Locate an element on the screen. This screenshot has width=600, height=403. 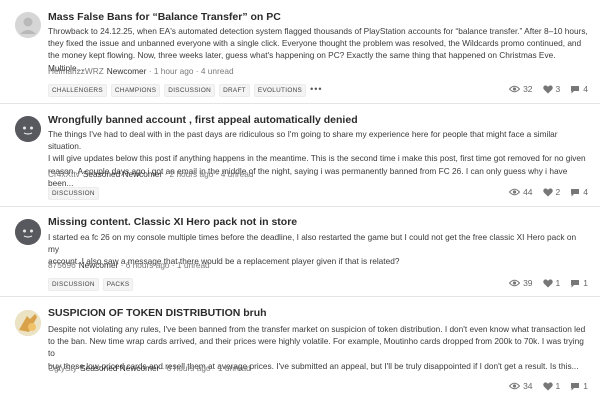
likes-stat: 2 is located at coordinates (551, 192).